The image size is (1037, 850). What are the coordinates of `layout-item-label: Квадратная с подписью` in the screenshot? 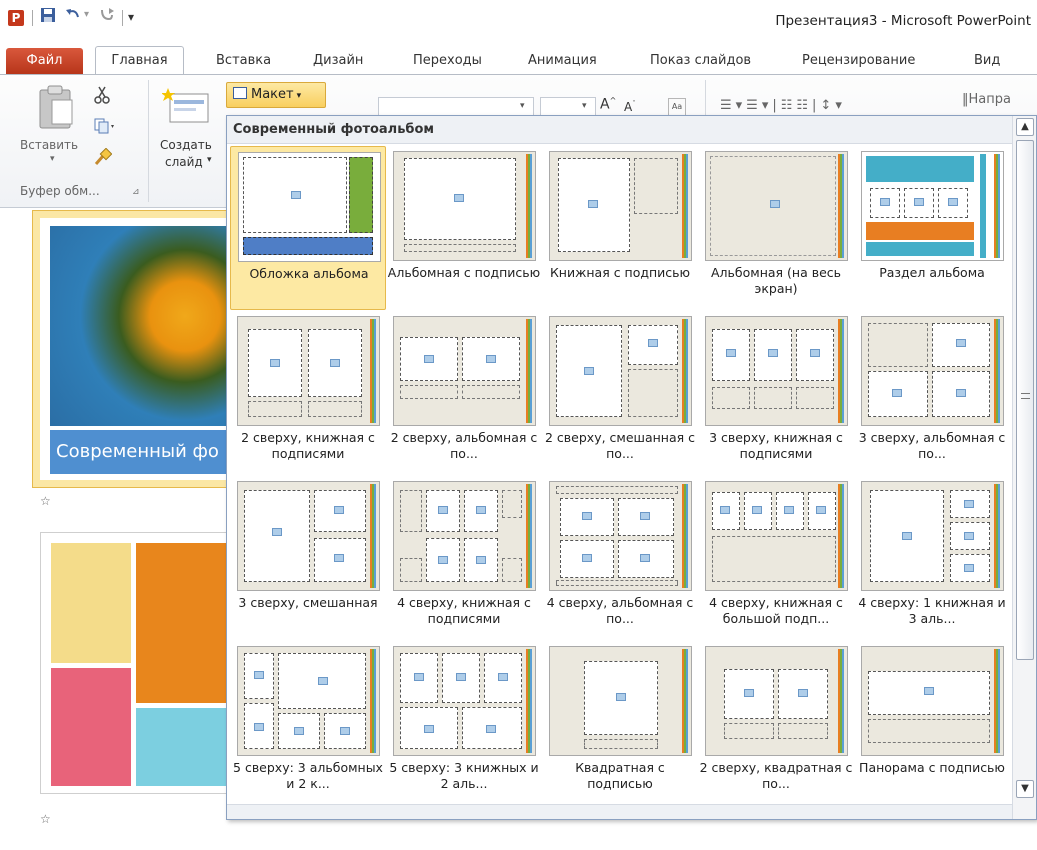 It's located at (620, 775).